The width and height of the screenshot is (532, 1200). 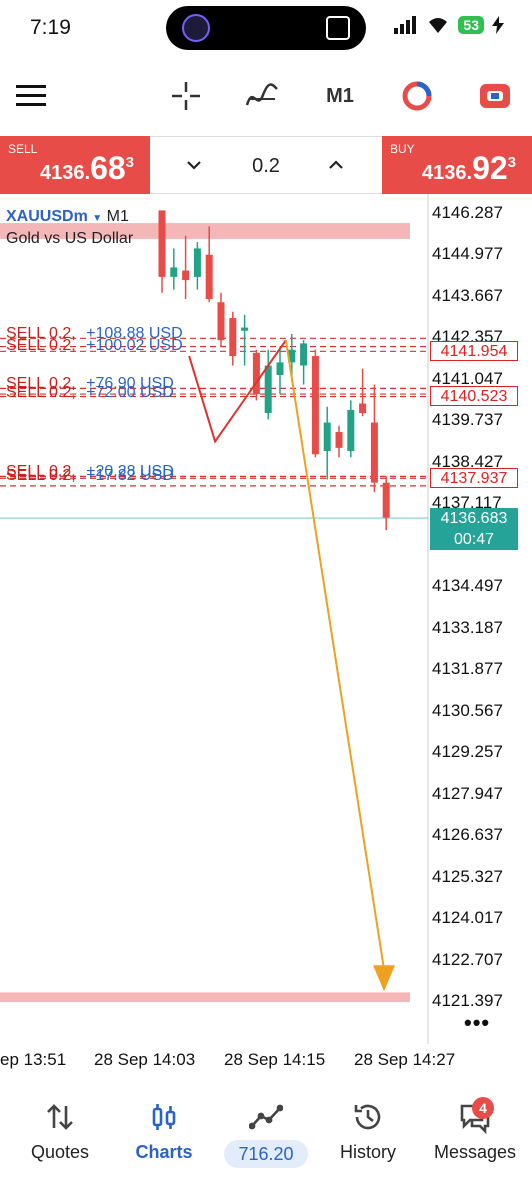 What do you see at coordinates (438, 25) in the screenshot?
I see `wifi-icon` at bounding box center [438, 25].